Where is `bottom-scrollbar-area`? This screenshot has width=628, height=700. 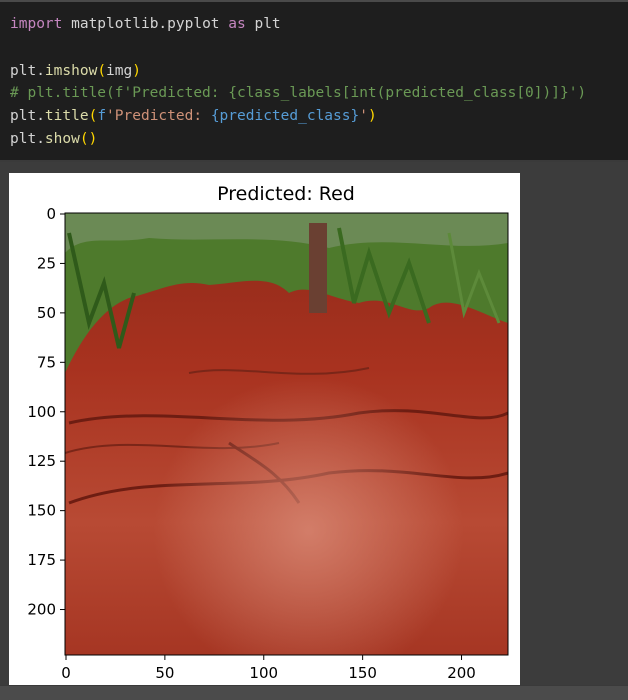 bottom-scrollbar-area is located at coordinates (314, 693).